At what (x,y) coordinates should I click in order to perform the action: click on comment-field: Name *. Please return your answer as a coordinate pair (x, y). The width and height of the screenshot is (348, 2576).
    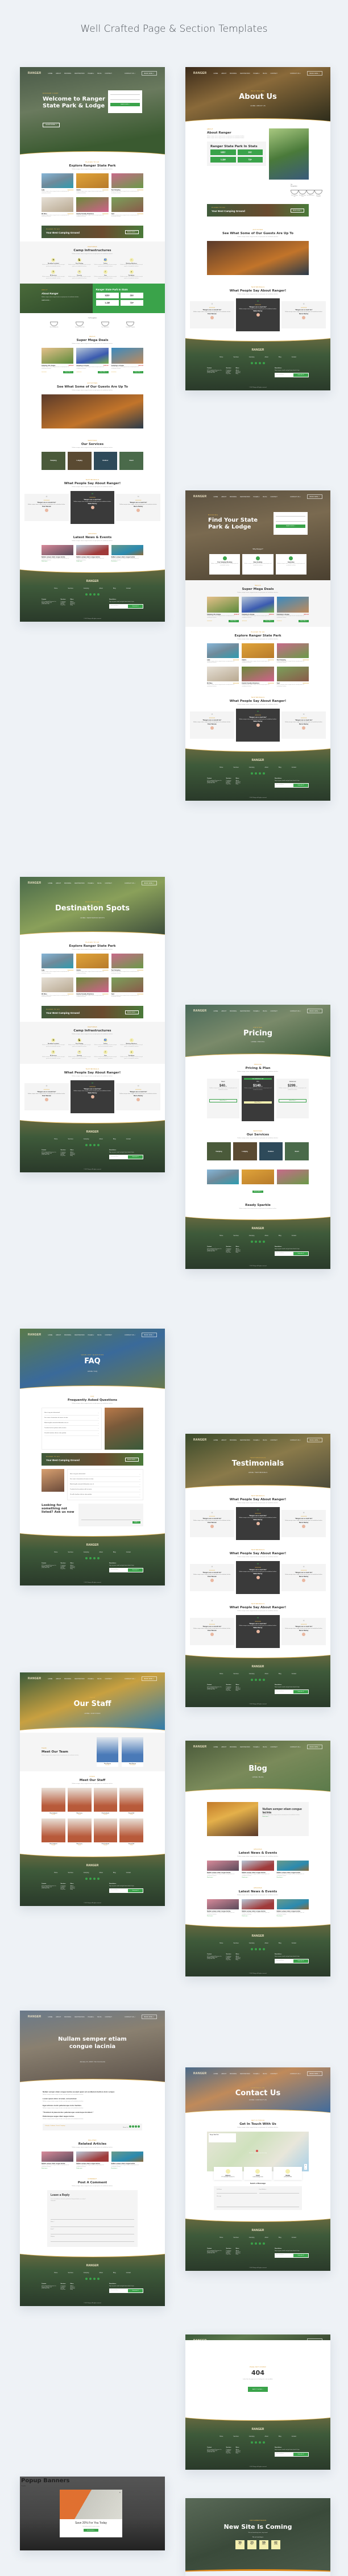
    Looking at the image, I should click on (92, 2224).